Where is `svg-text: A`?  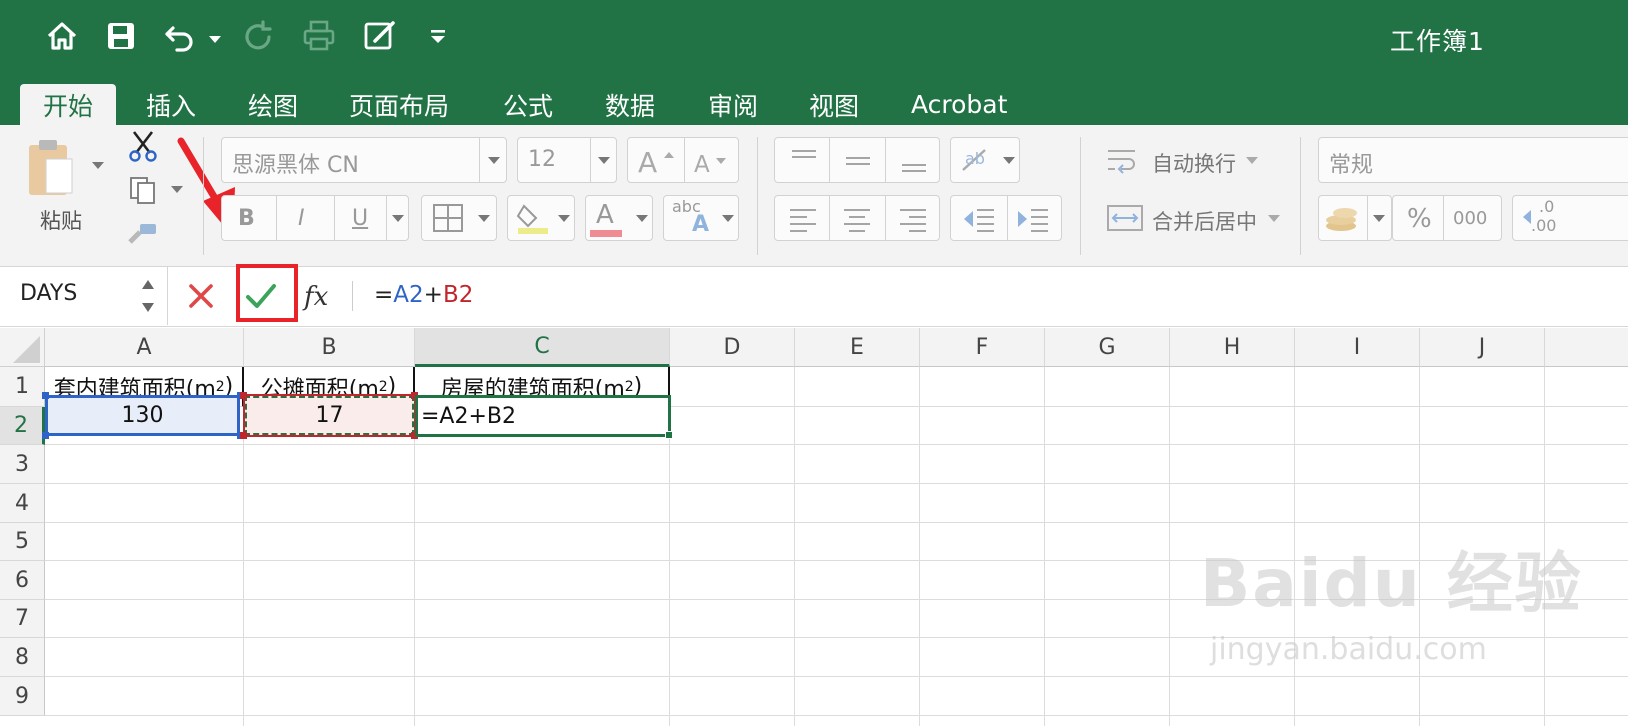
svg-text: A is located at coordinates (647, 162).